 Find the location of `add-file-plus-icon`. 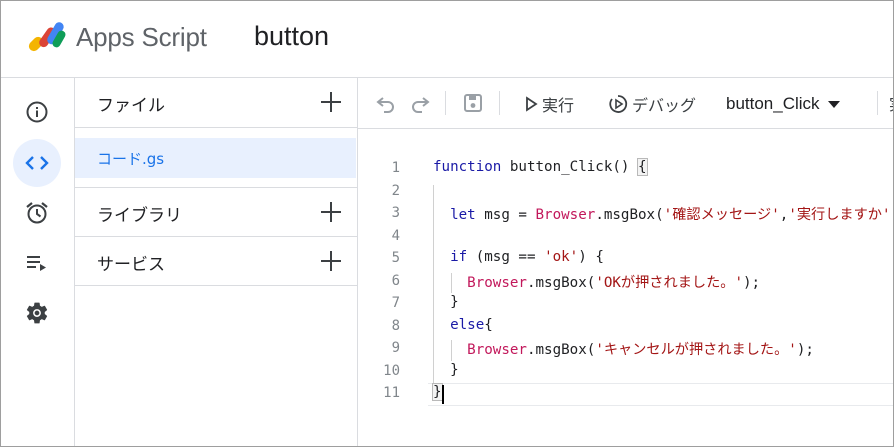

add-file-plus-icon is located at coordinates (331, 102).